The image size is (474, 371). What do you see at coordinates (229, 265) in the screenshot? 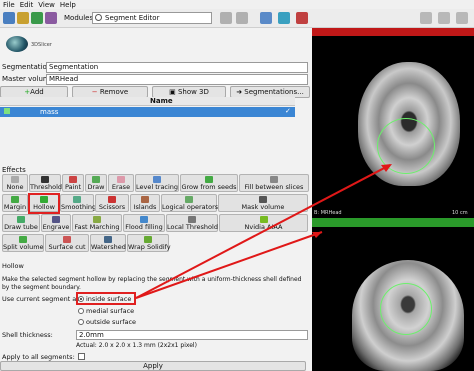
I see `arrow-to-coronal` at bounding box center [229, 265].